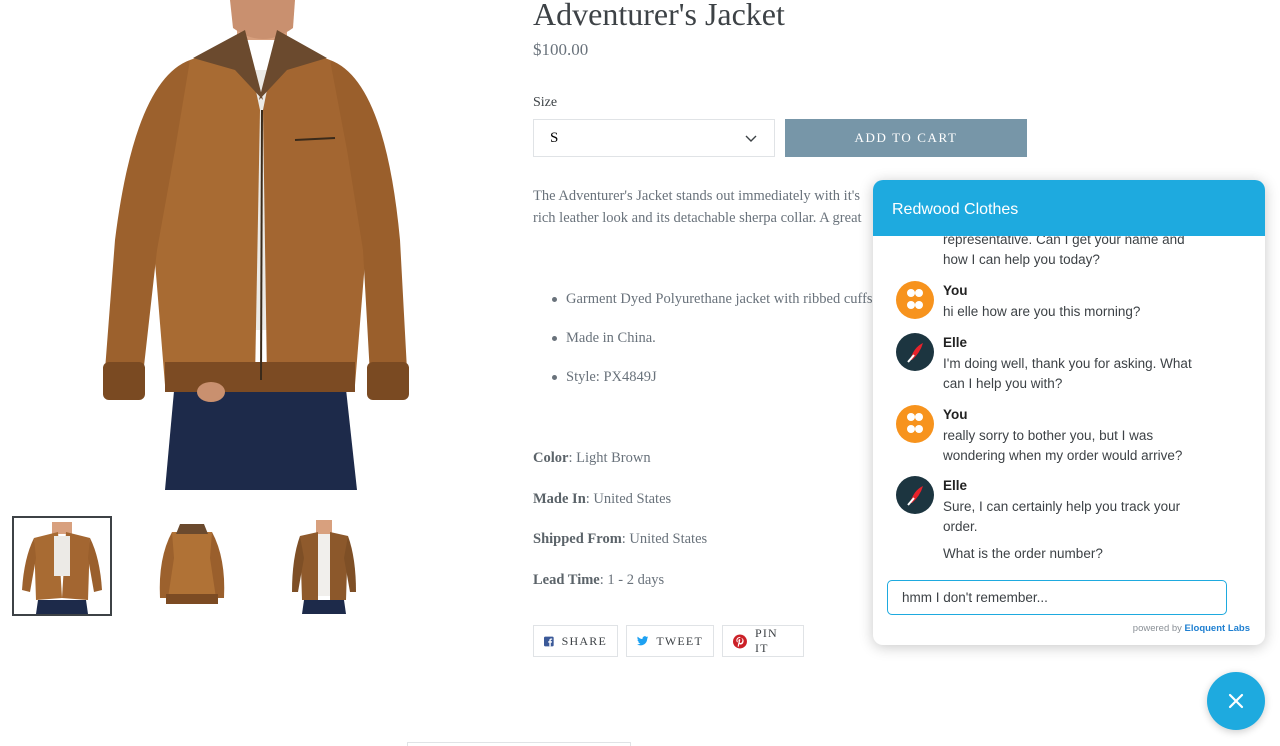 Image resolution: width=1280 pixels, height=746 pixels. I want to click on close-icon, so click(1236, 701).